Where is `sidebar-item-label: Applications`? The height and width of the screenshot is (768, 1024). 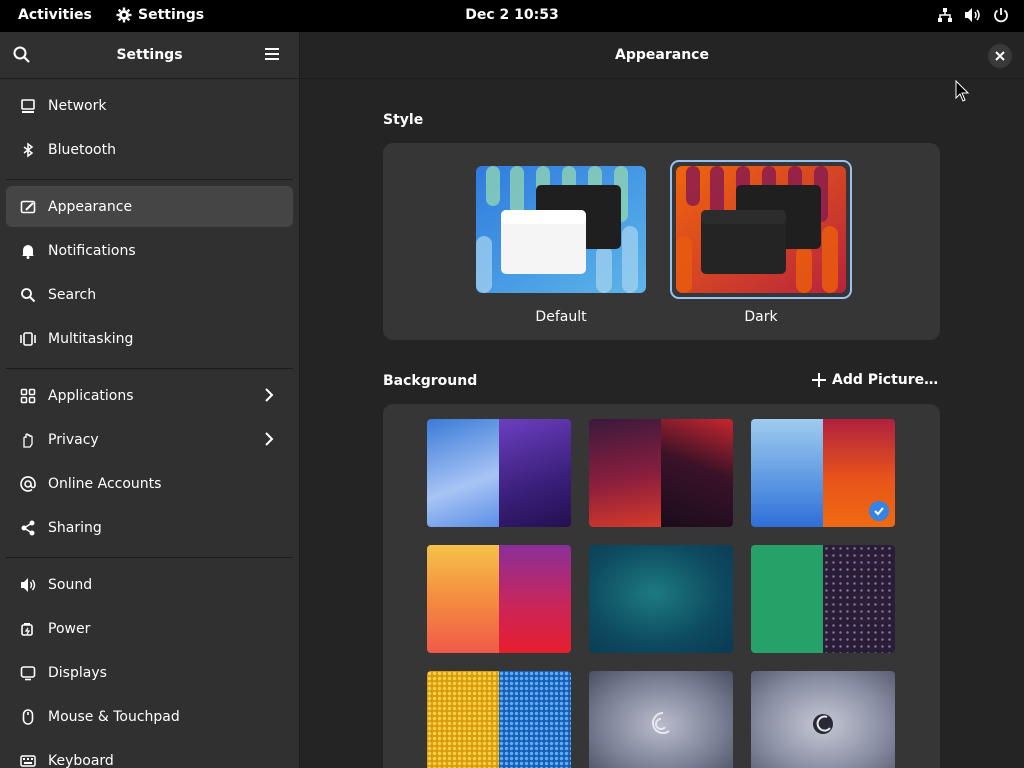 sidebar-item-label: Applications is located at coordinates (91, 395).